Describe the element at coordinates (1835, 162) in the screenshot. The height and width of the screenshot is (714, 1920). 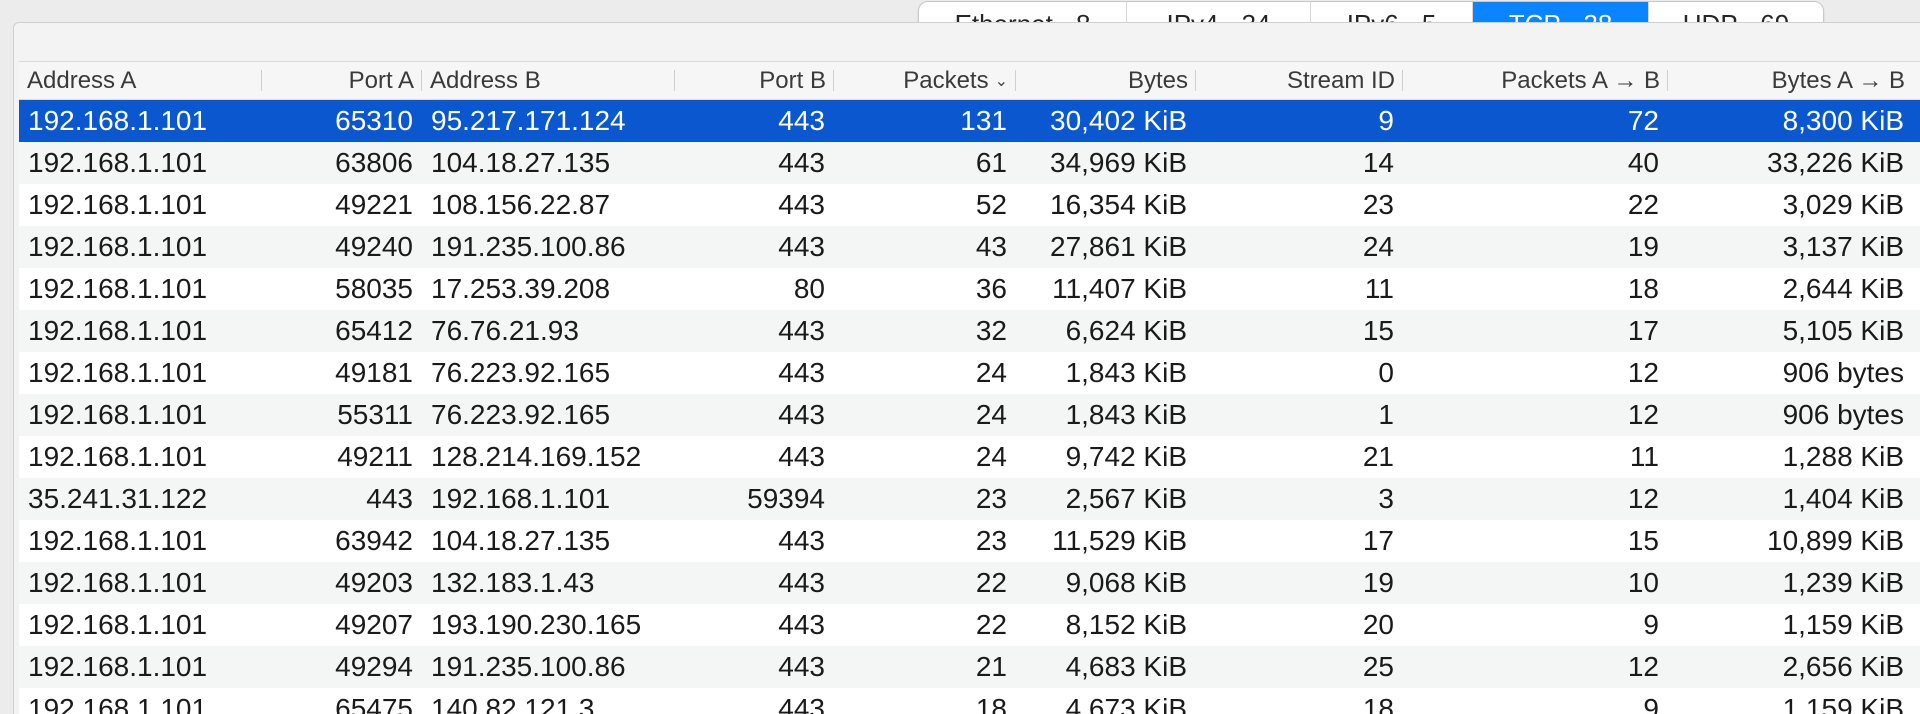
I see `cell-bytes-a-to-b: 33,226 KiB` at that location.